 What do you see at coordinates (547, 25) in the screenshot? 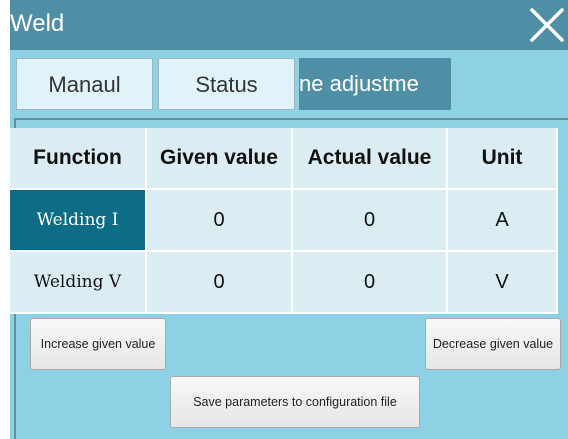
I see `close-icon` at bounding box center [547, 25].